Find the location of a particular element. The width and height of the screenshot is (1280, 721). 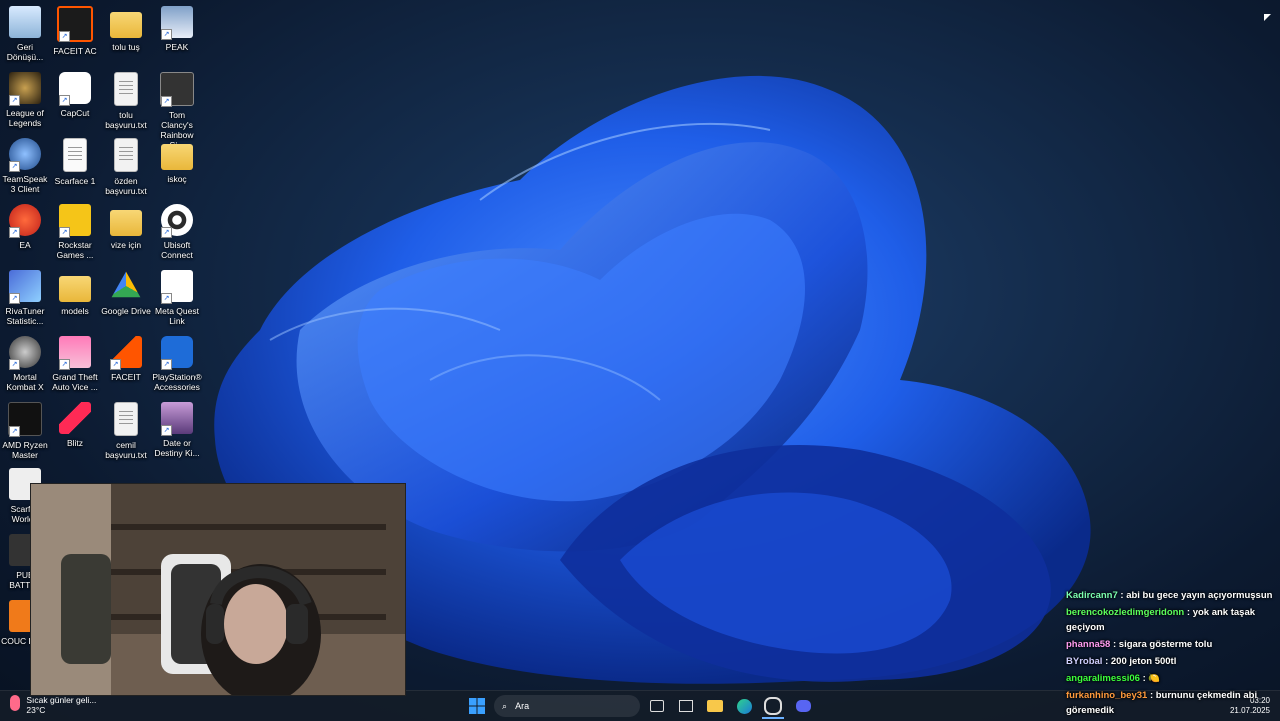

icon-label: Meta Quest Link is located at coordinates (177, 316).